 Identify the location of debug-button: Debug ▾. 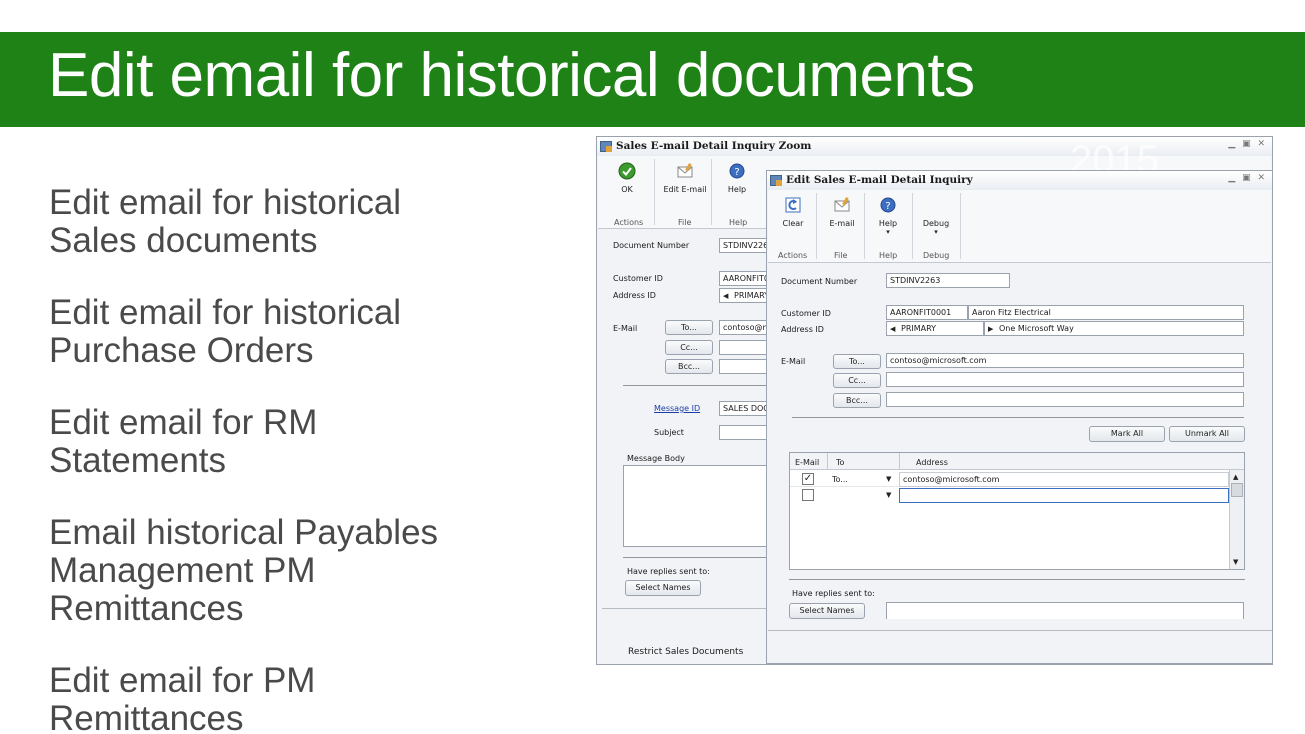
(936, 216).